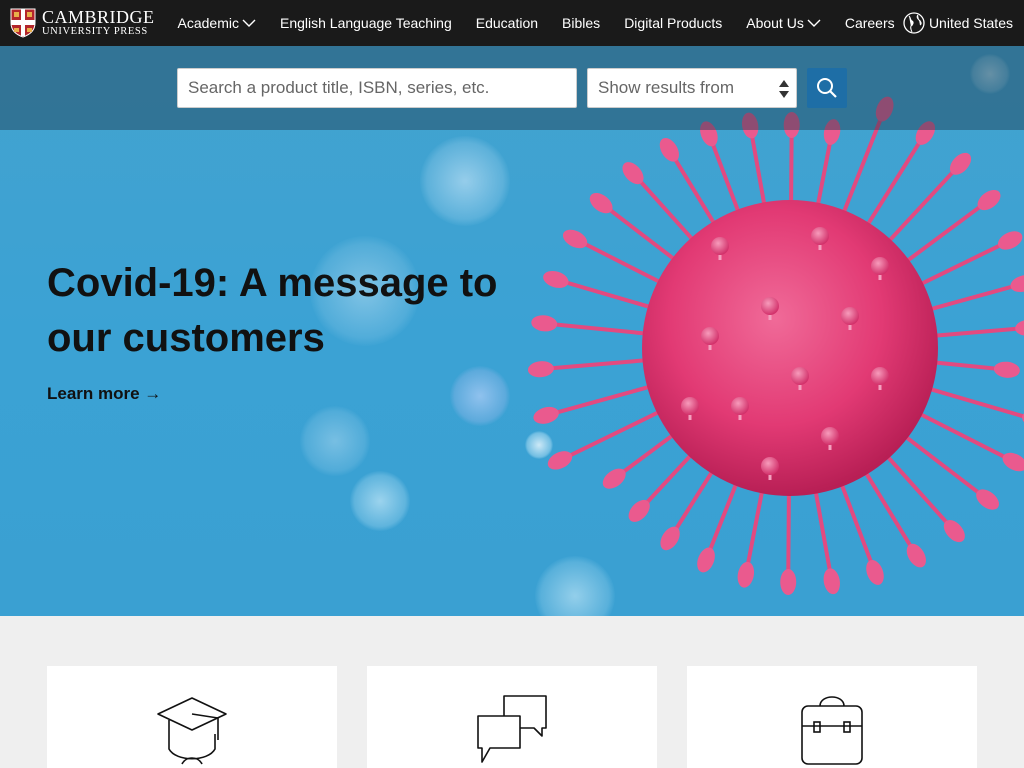  What do you see at coordinates (192, 731) in the screenshot?
I see `graduation-cap-icon` at bounding box center [192, 731].